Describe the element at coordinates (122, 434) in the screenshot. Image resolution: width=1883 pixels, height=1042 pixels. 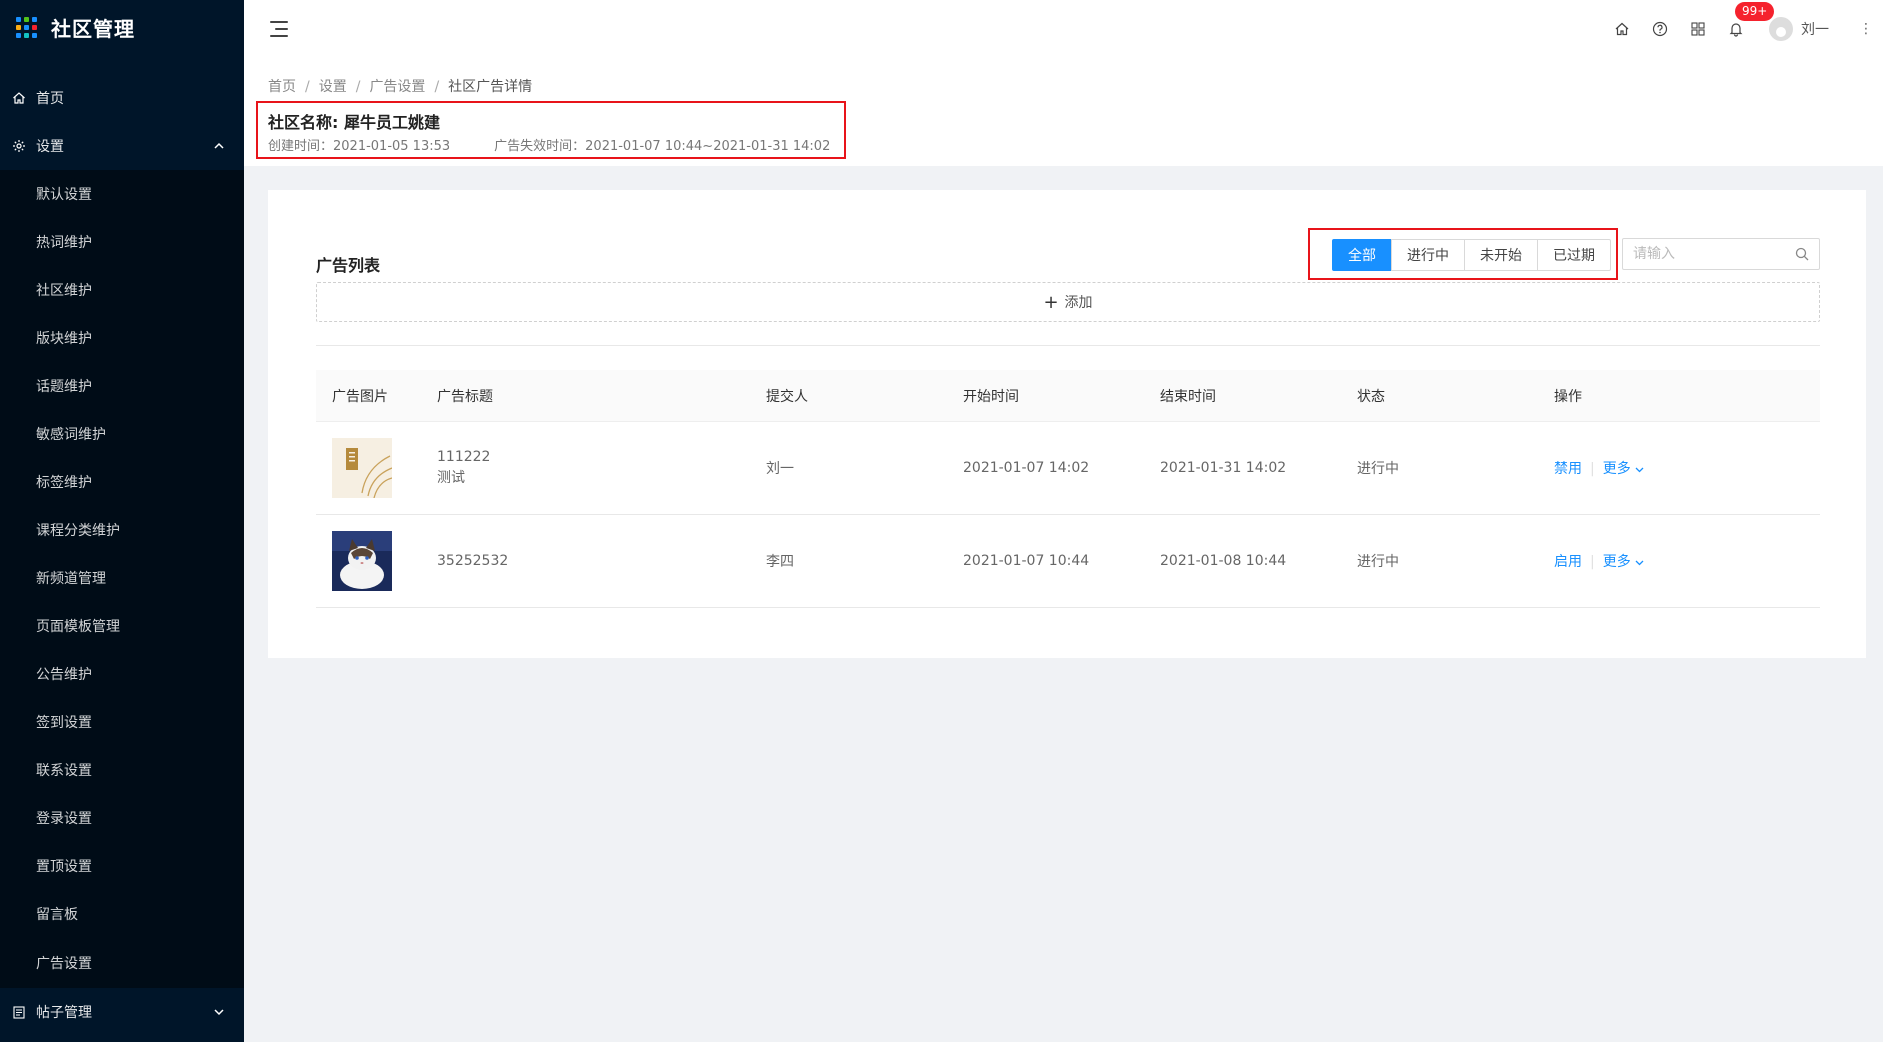
I see `sidebar-item-sensitive-words: 敏感词维护` at that location.